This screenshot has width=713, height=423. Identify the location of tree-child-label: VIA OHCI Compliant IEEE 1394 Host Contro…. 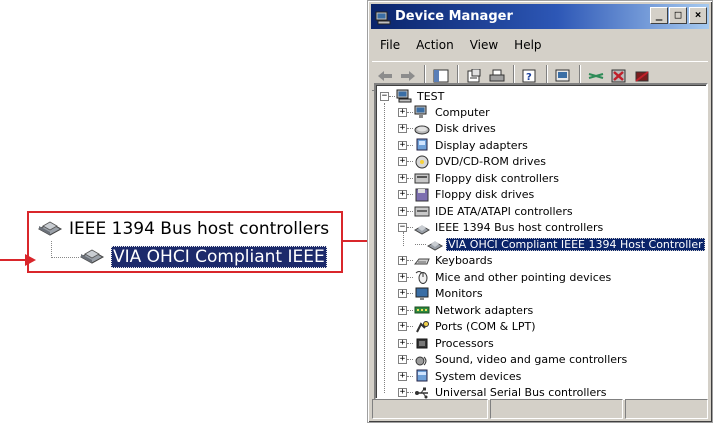
(575, 244).